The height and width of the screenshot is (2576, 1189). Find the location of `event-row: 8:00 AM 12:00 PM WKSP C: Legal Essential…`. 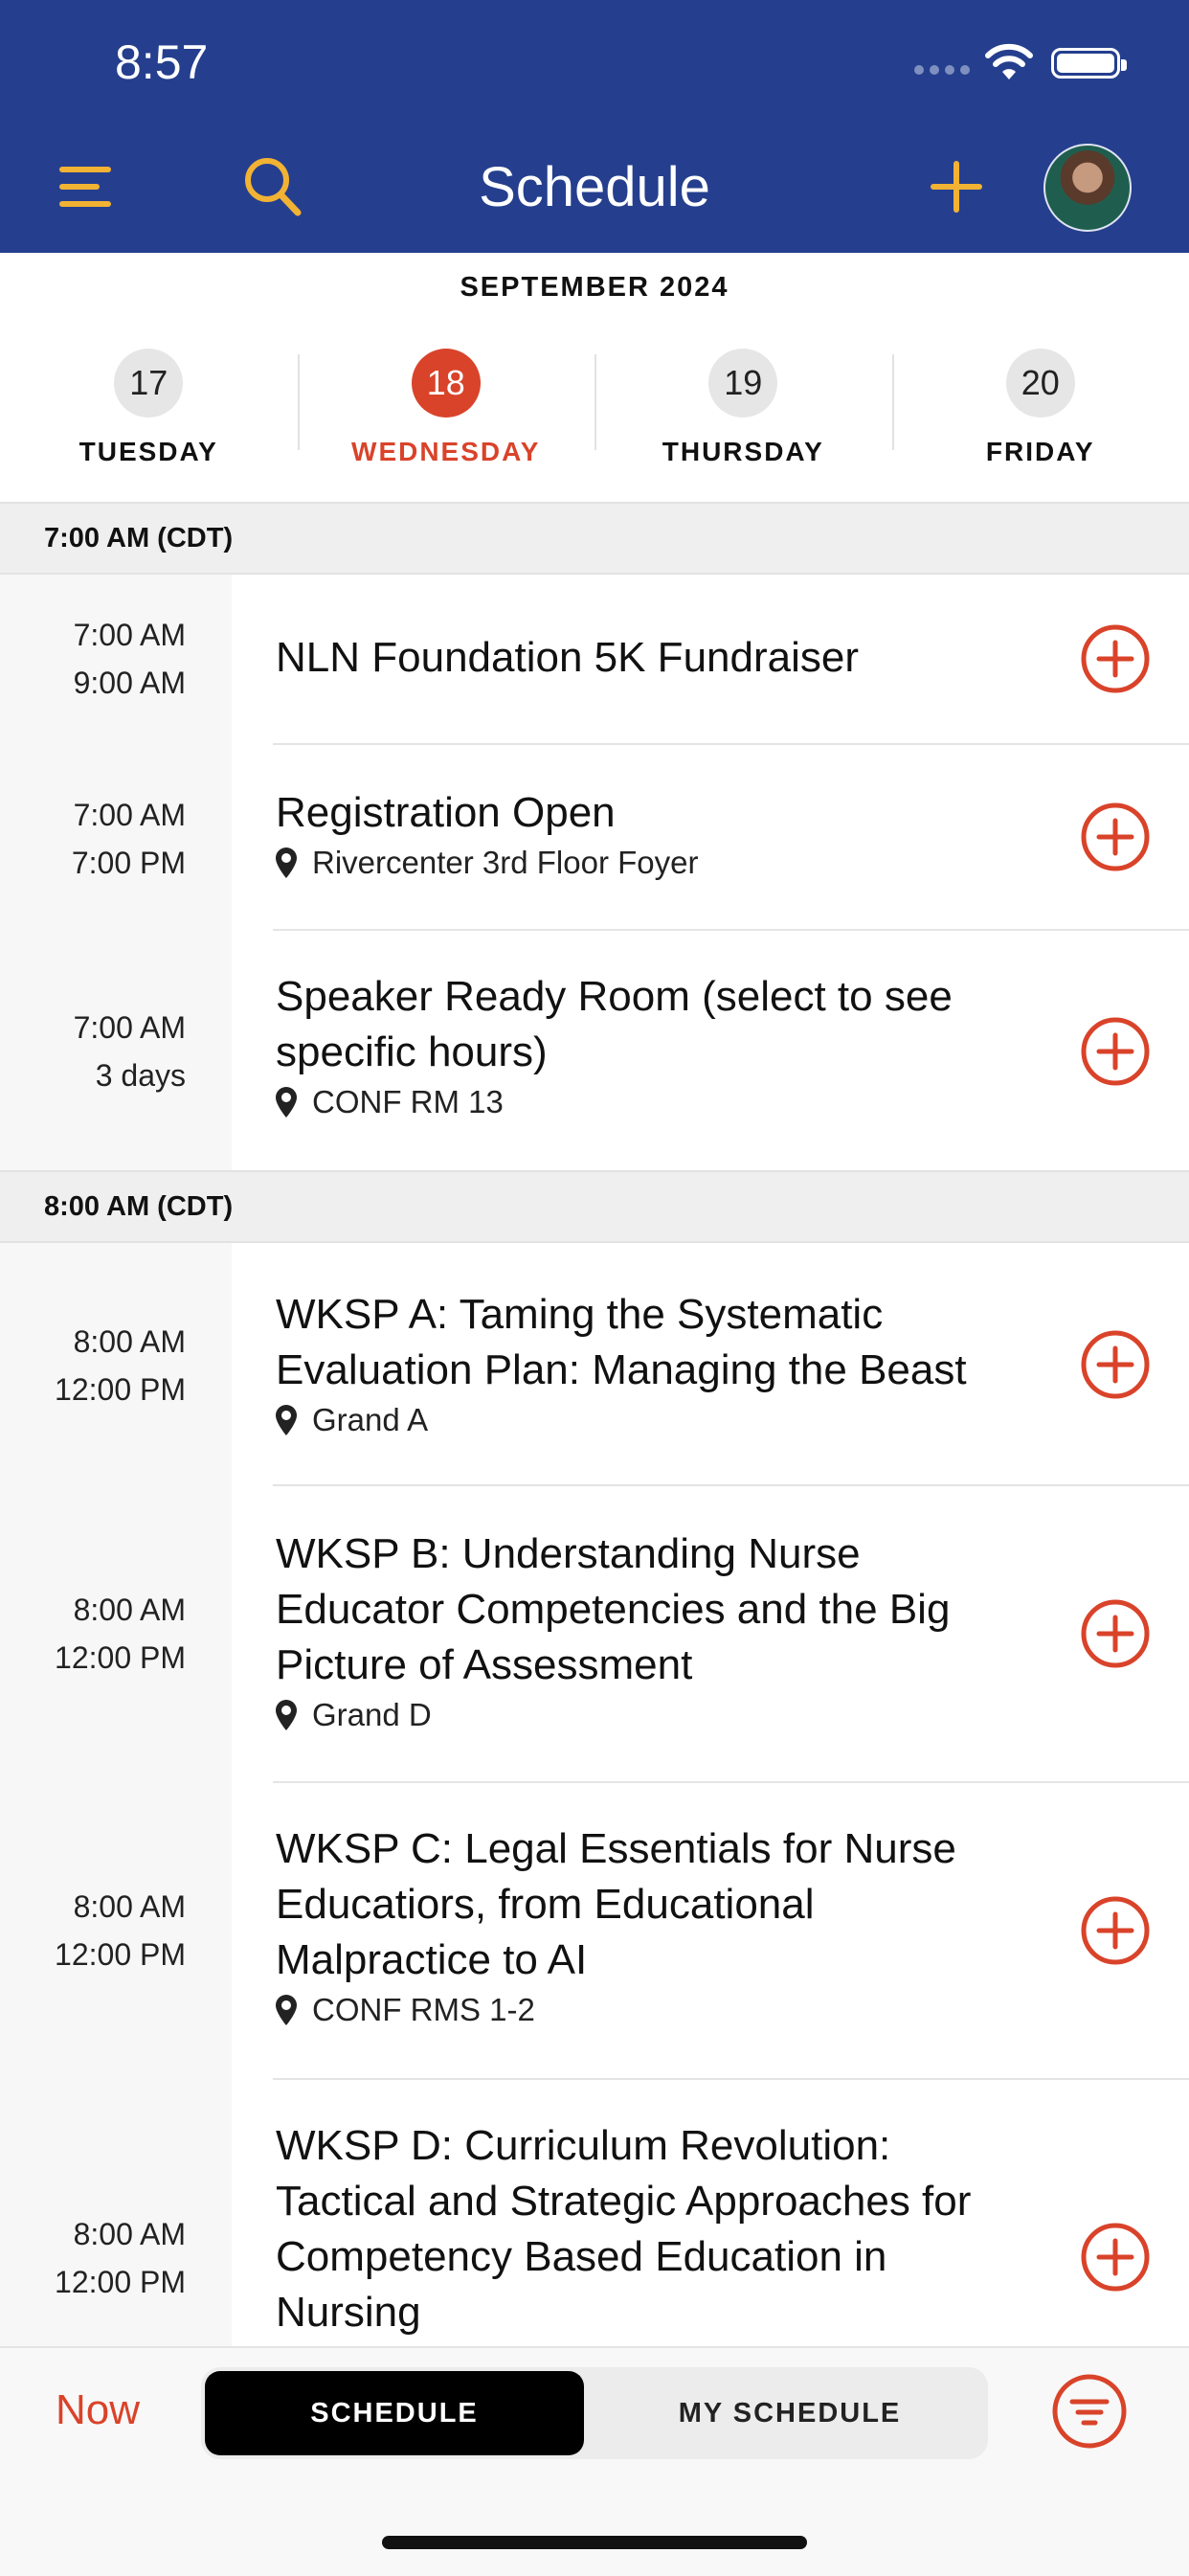

event-row: 8:00 AM 12:00 PM WKSP C: Legal Essential… is located at coordinates (594, 1930).